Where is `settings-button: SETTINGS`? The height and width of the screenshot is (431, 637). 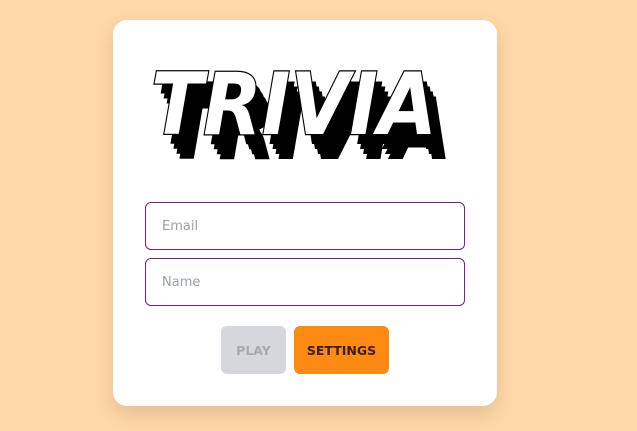
settings-button: SETTINGS is located at coordinates (341, 350).